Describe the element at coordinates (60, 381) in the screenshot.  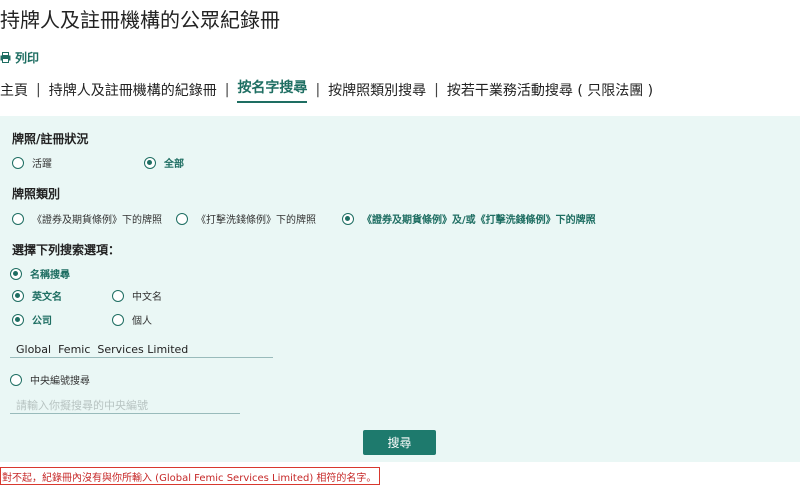
I see `ce-search-label: 中央編號搜尋` at that location.